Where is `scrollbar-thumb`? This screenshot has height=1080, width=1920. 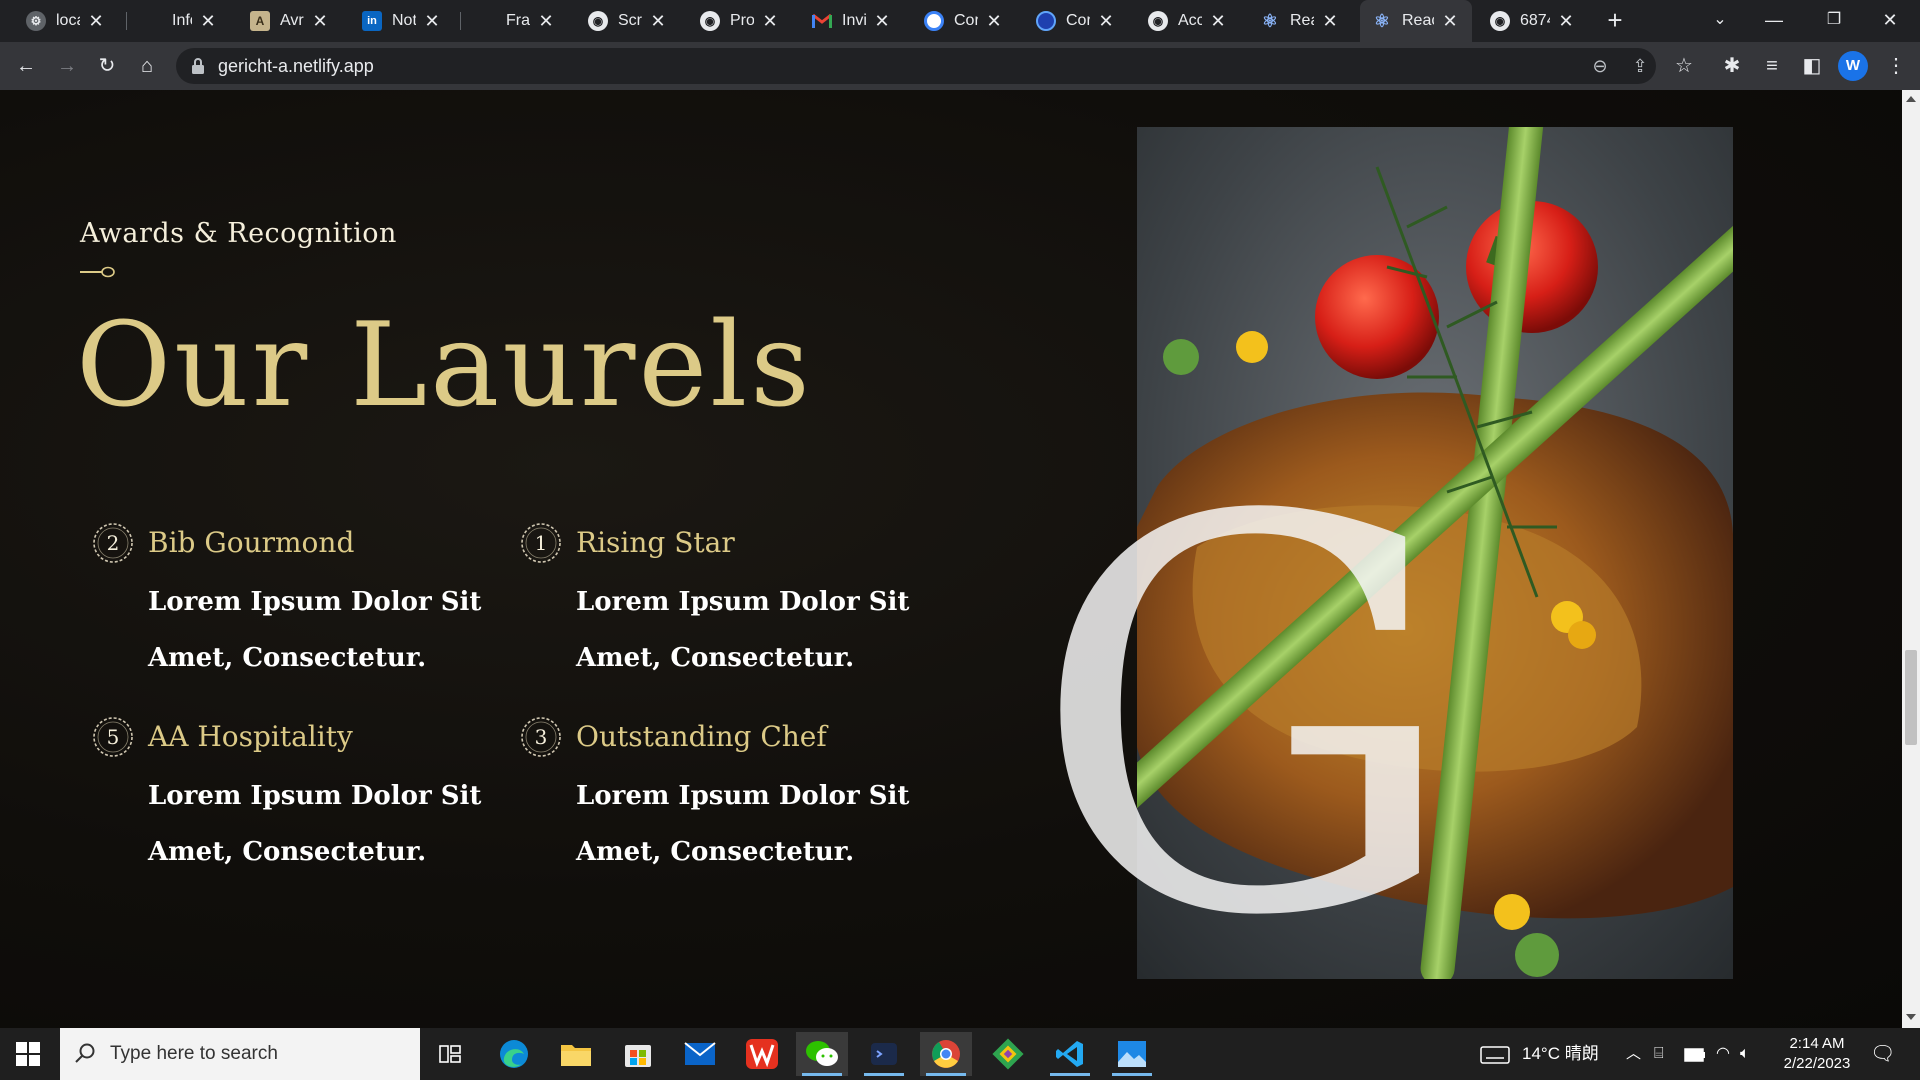
scrollbar-thumb is located at coordinates (1911, 697).